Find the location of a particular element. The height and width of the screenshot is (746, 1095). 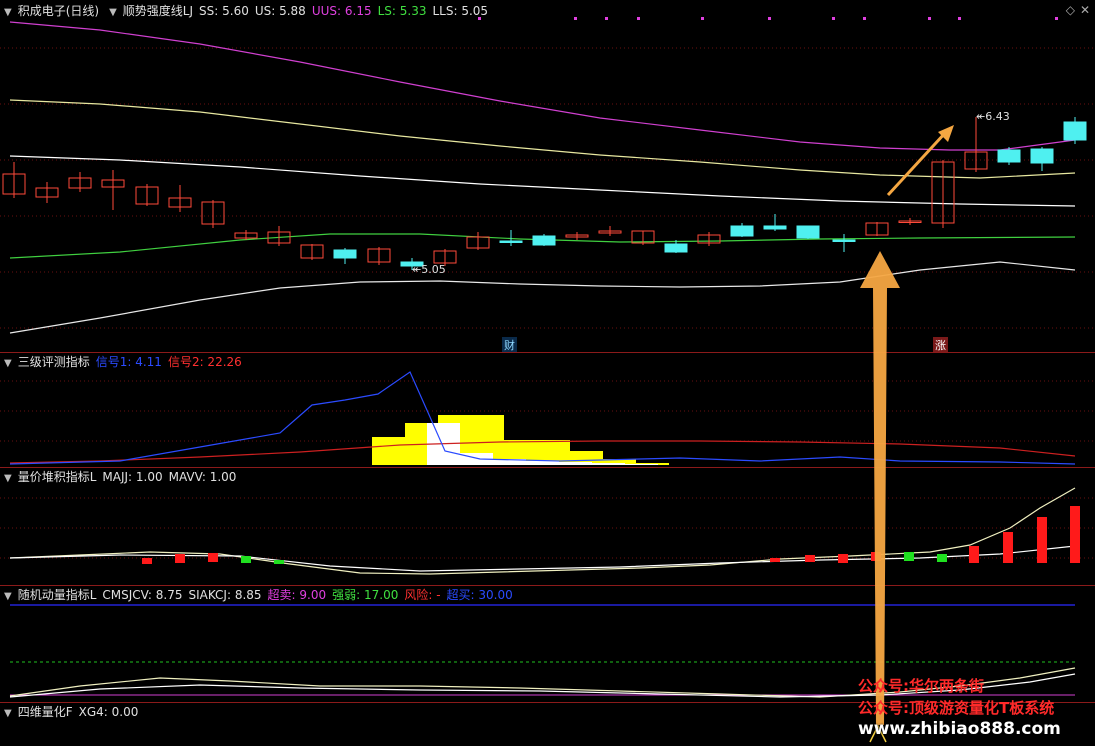

watermark-line3: www.zhibiao888.com is located at coordinates (959, 729).